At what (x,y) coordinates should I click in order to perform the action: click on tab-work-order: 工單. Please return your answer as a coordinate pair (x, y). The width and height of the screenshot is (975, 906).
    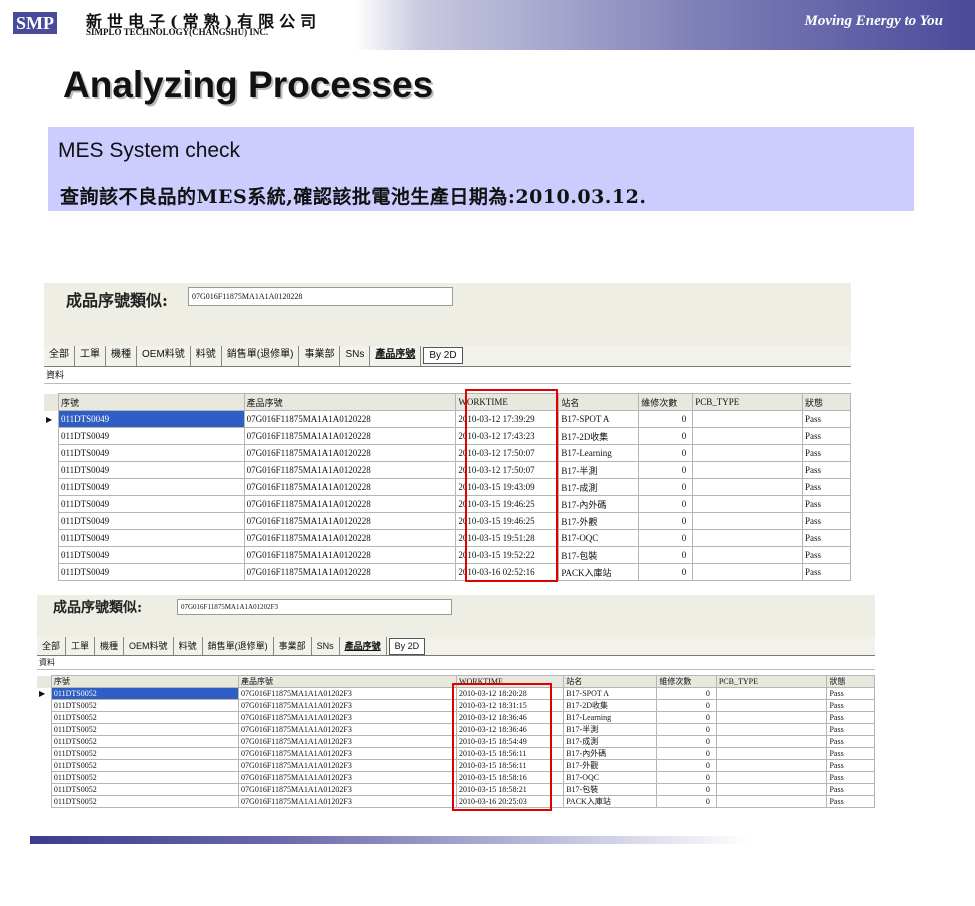
    Looking at the image, I should click on (90, 356).